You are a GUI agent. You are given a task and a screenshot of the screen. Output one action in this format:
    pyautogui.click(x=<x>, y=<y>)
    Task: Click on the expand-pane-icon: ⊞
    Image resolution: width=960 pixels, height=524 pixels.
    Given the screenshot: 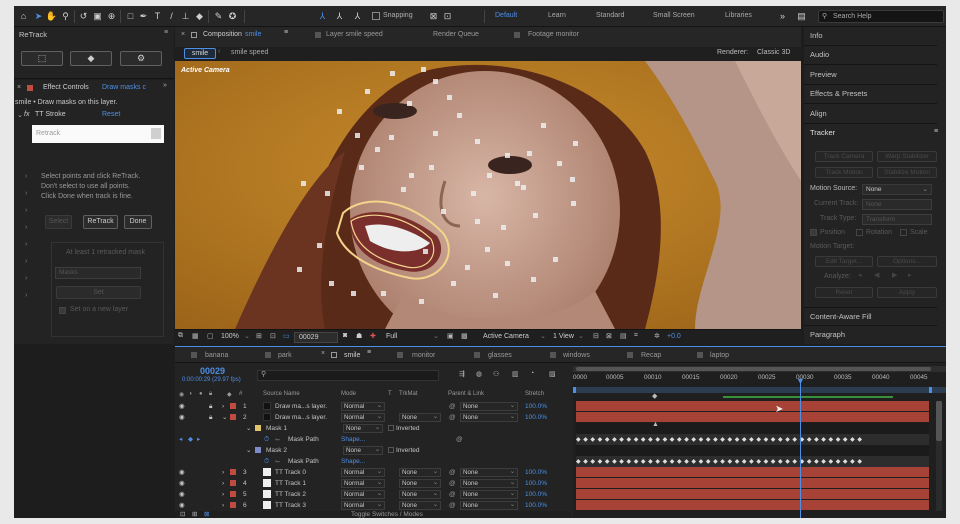 What is the action you would take?
    pyautogui.click(x=194, y=514)
    